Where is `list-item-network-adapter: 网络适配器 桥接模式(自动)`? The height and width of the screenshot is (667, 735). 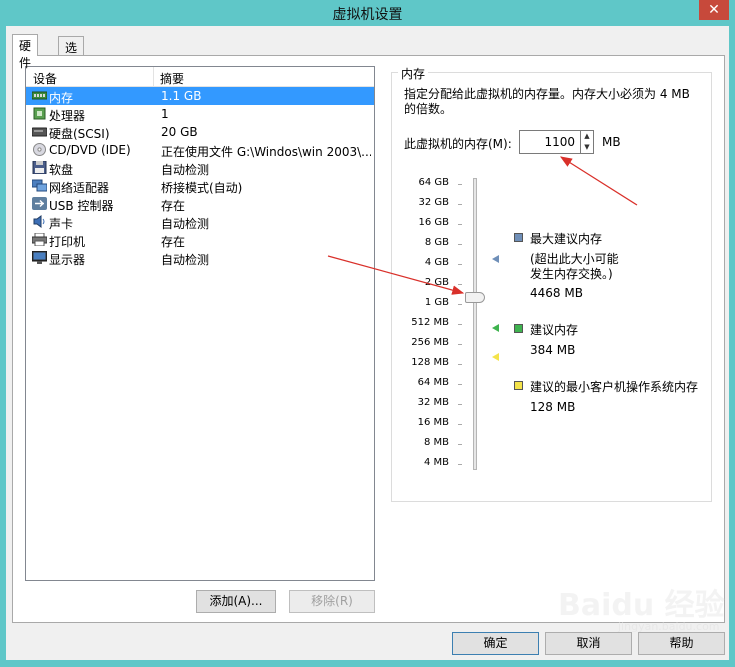
list-item-network-adapter: 网络适配器 桥接模式(自动) is located at coordinates (200, 186).